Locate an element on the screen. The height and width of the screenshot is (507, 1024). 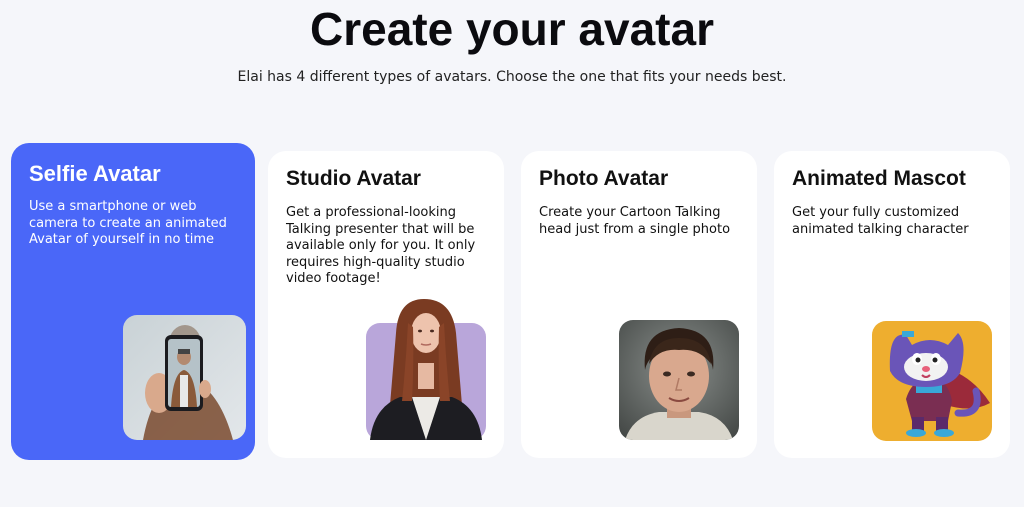
card-title: Studio Avatar is located at coordinates (353, 178).